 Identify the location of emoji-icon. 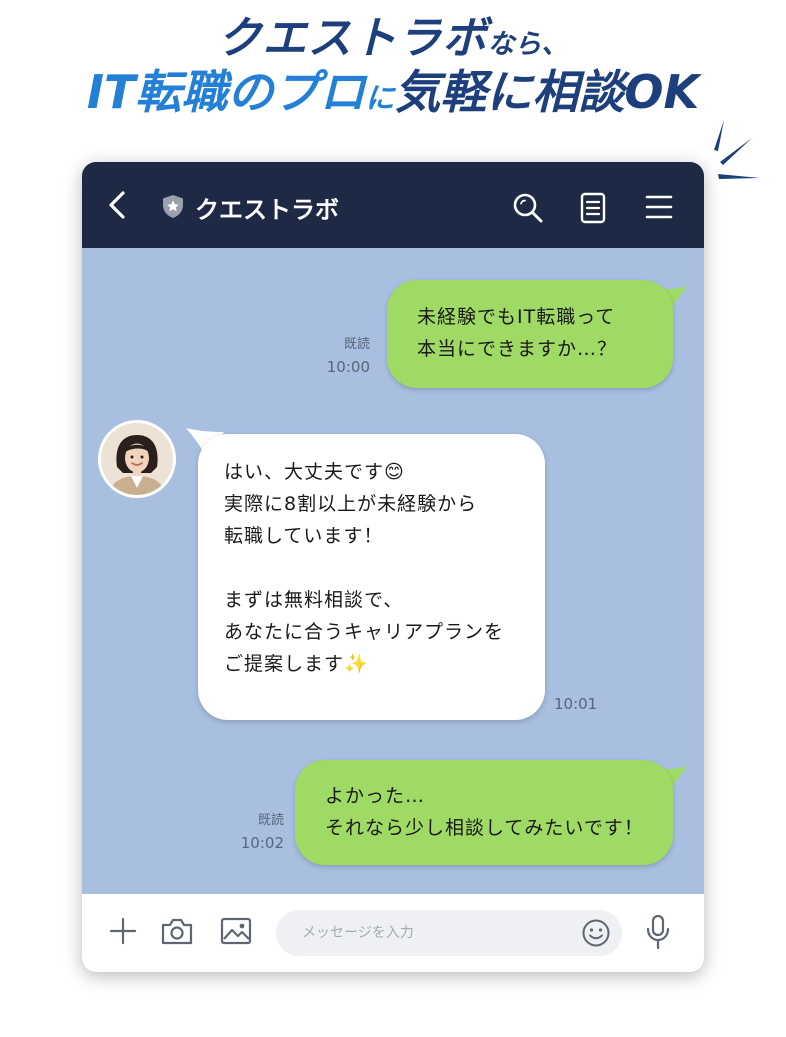
(596, 933).